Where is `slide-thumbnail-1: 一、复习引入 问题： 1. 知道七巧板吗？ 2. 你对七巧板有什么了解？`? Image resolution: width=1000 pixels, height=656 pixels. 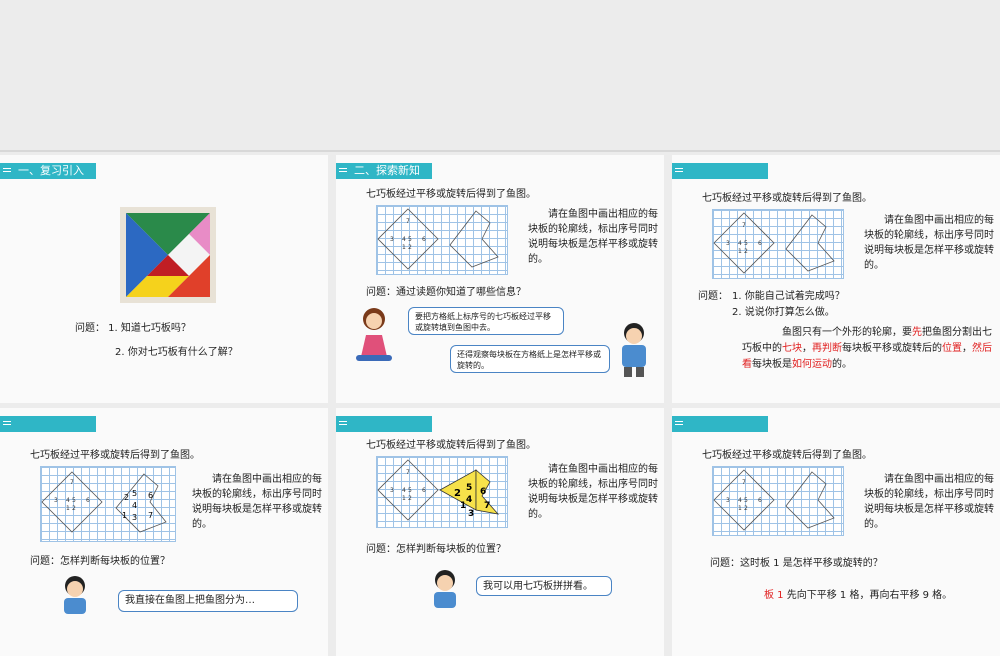
slide-thumbnail-1: 一、复习引入 问题： 1. 知道七巧板吗？ 2. 你对七巧板有什么了解？ is located at coordinates (164, 279).